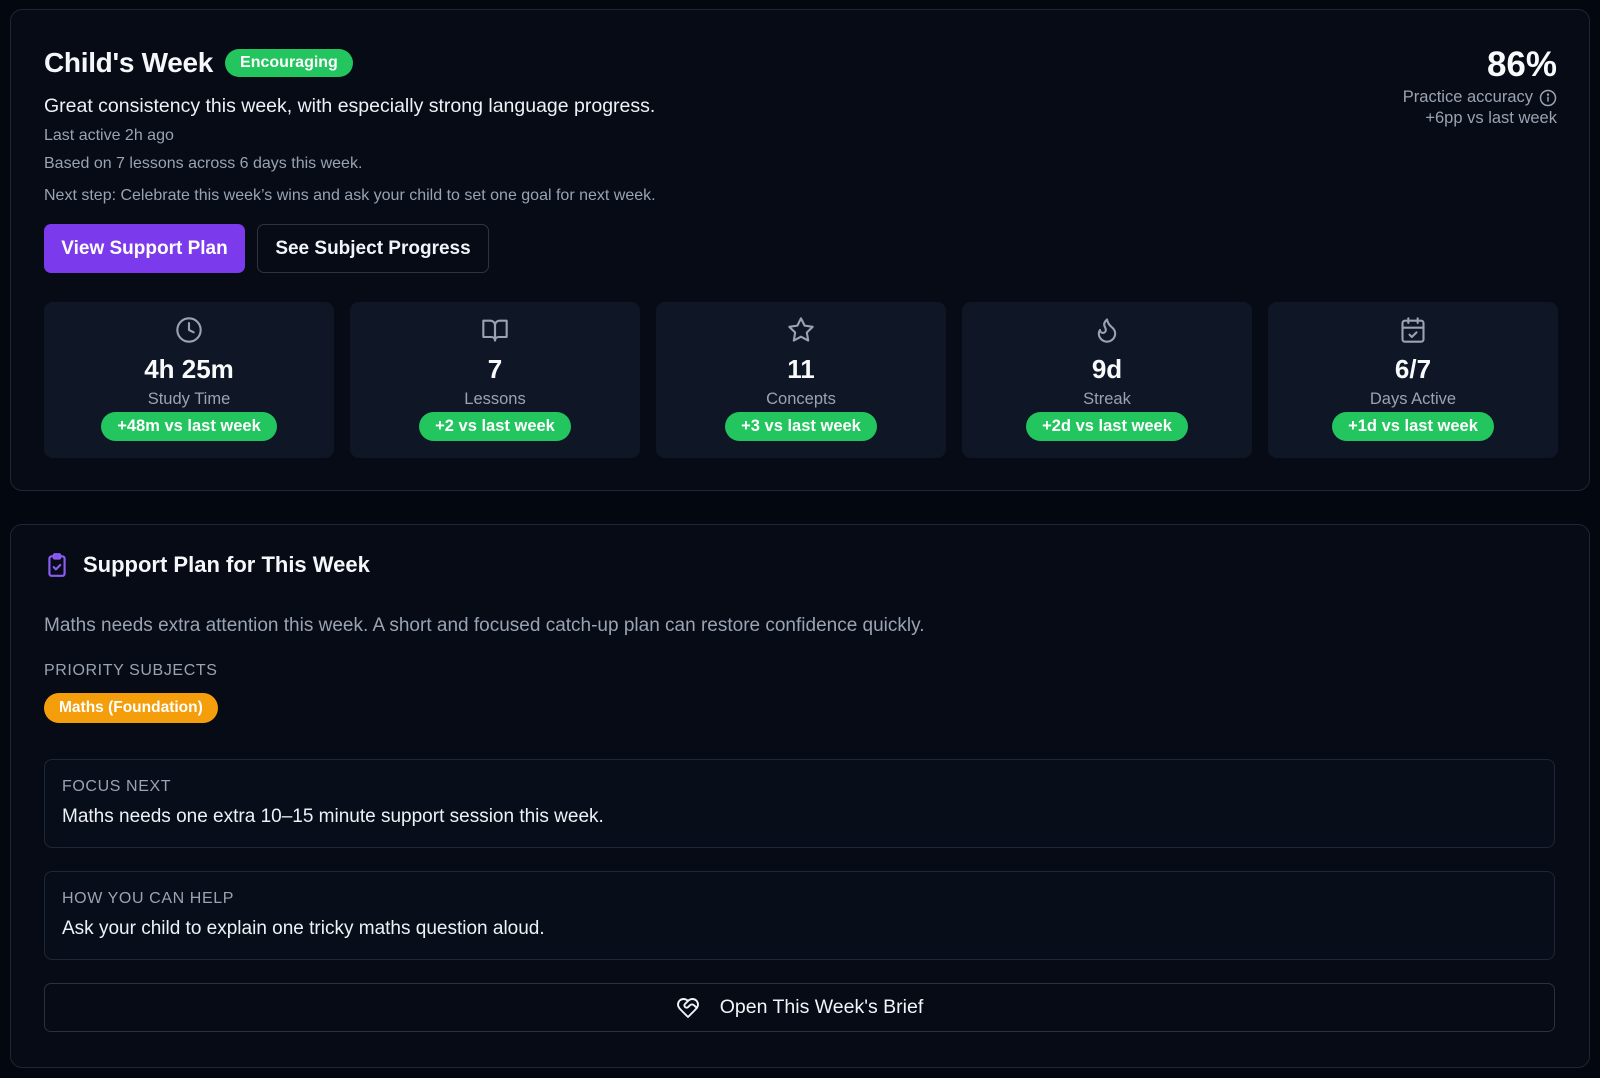 The width and height of the screenshot is (1600, 1078). What do you see at coordinates (687, 1007) in the screenshot?
I see `heart-handshake-icon` at bounding box center [687, 1007].